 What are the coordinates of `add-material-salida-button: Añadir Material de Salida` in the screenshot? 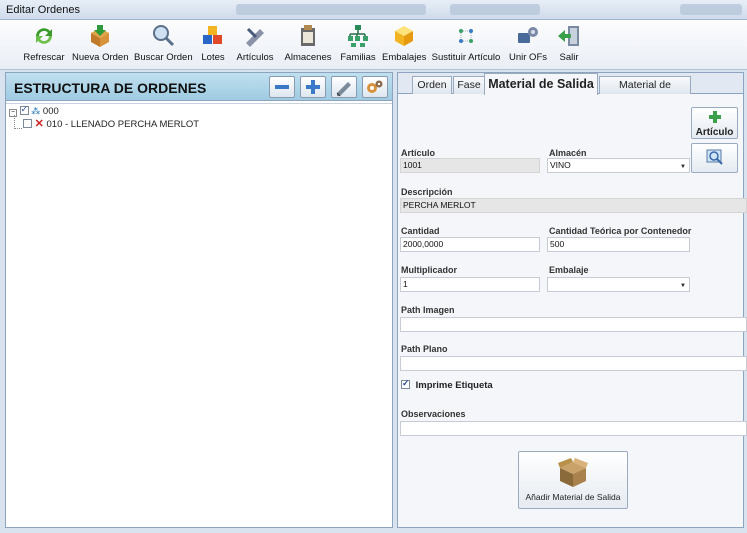 It's located at (573, 480).